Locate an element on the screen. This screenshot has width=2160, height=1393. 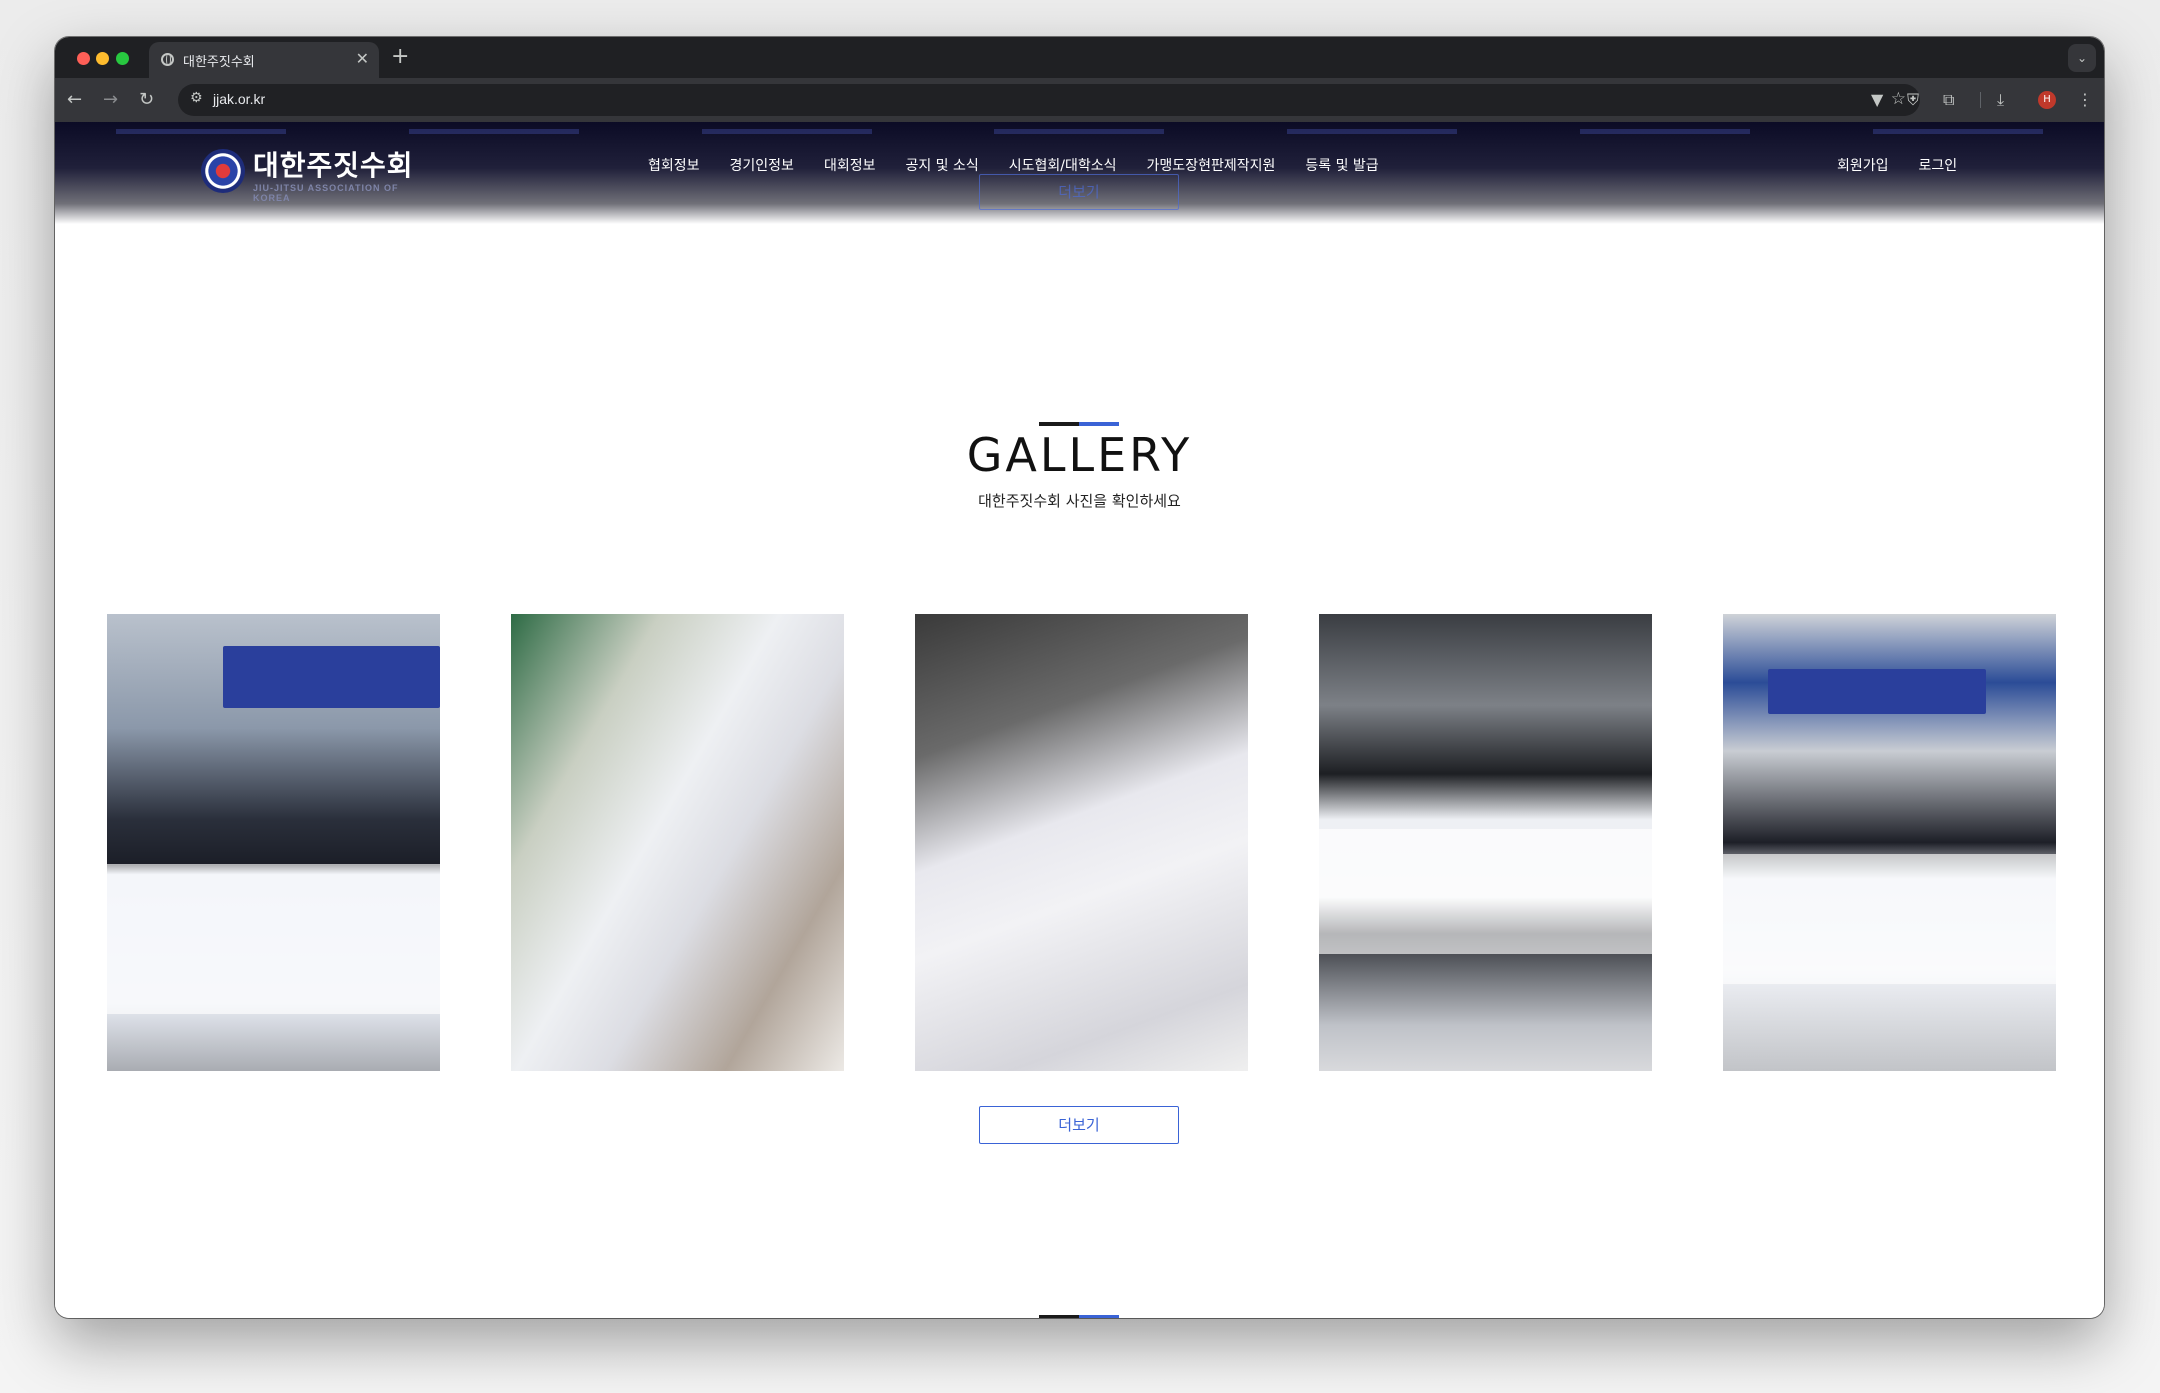
tab-title: 대한주짓수회 is located at coordinates (219, 61).